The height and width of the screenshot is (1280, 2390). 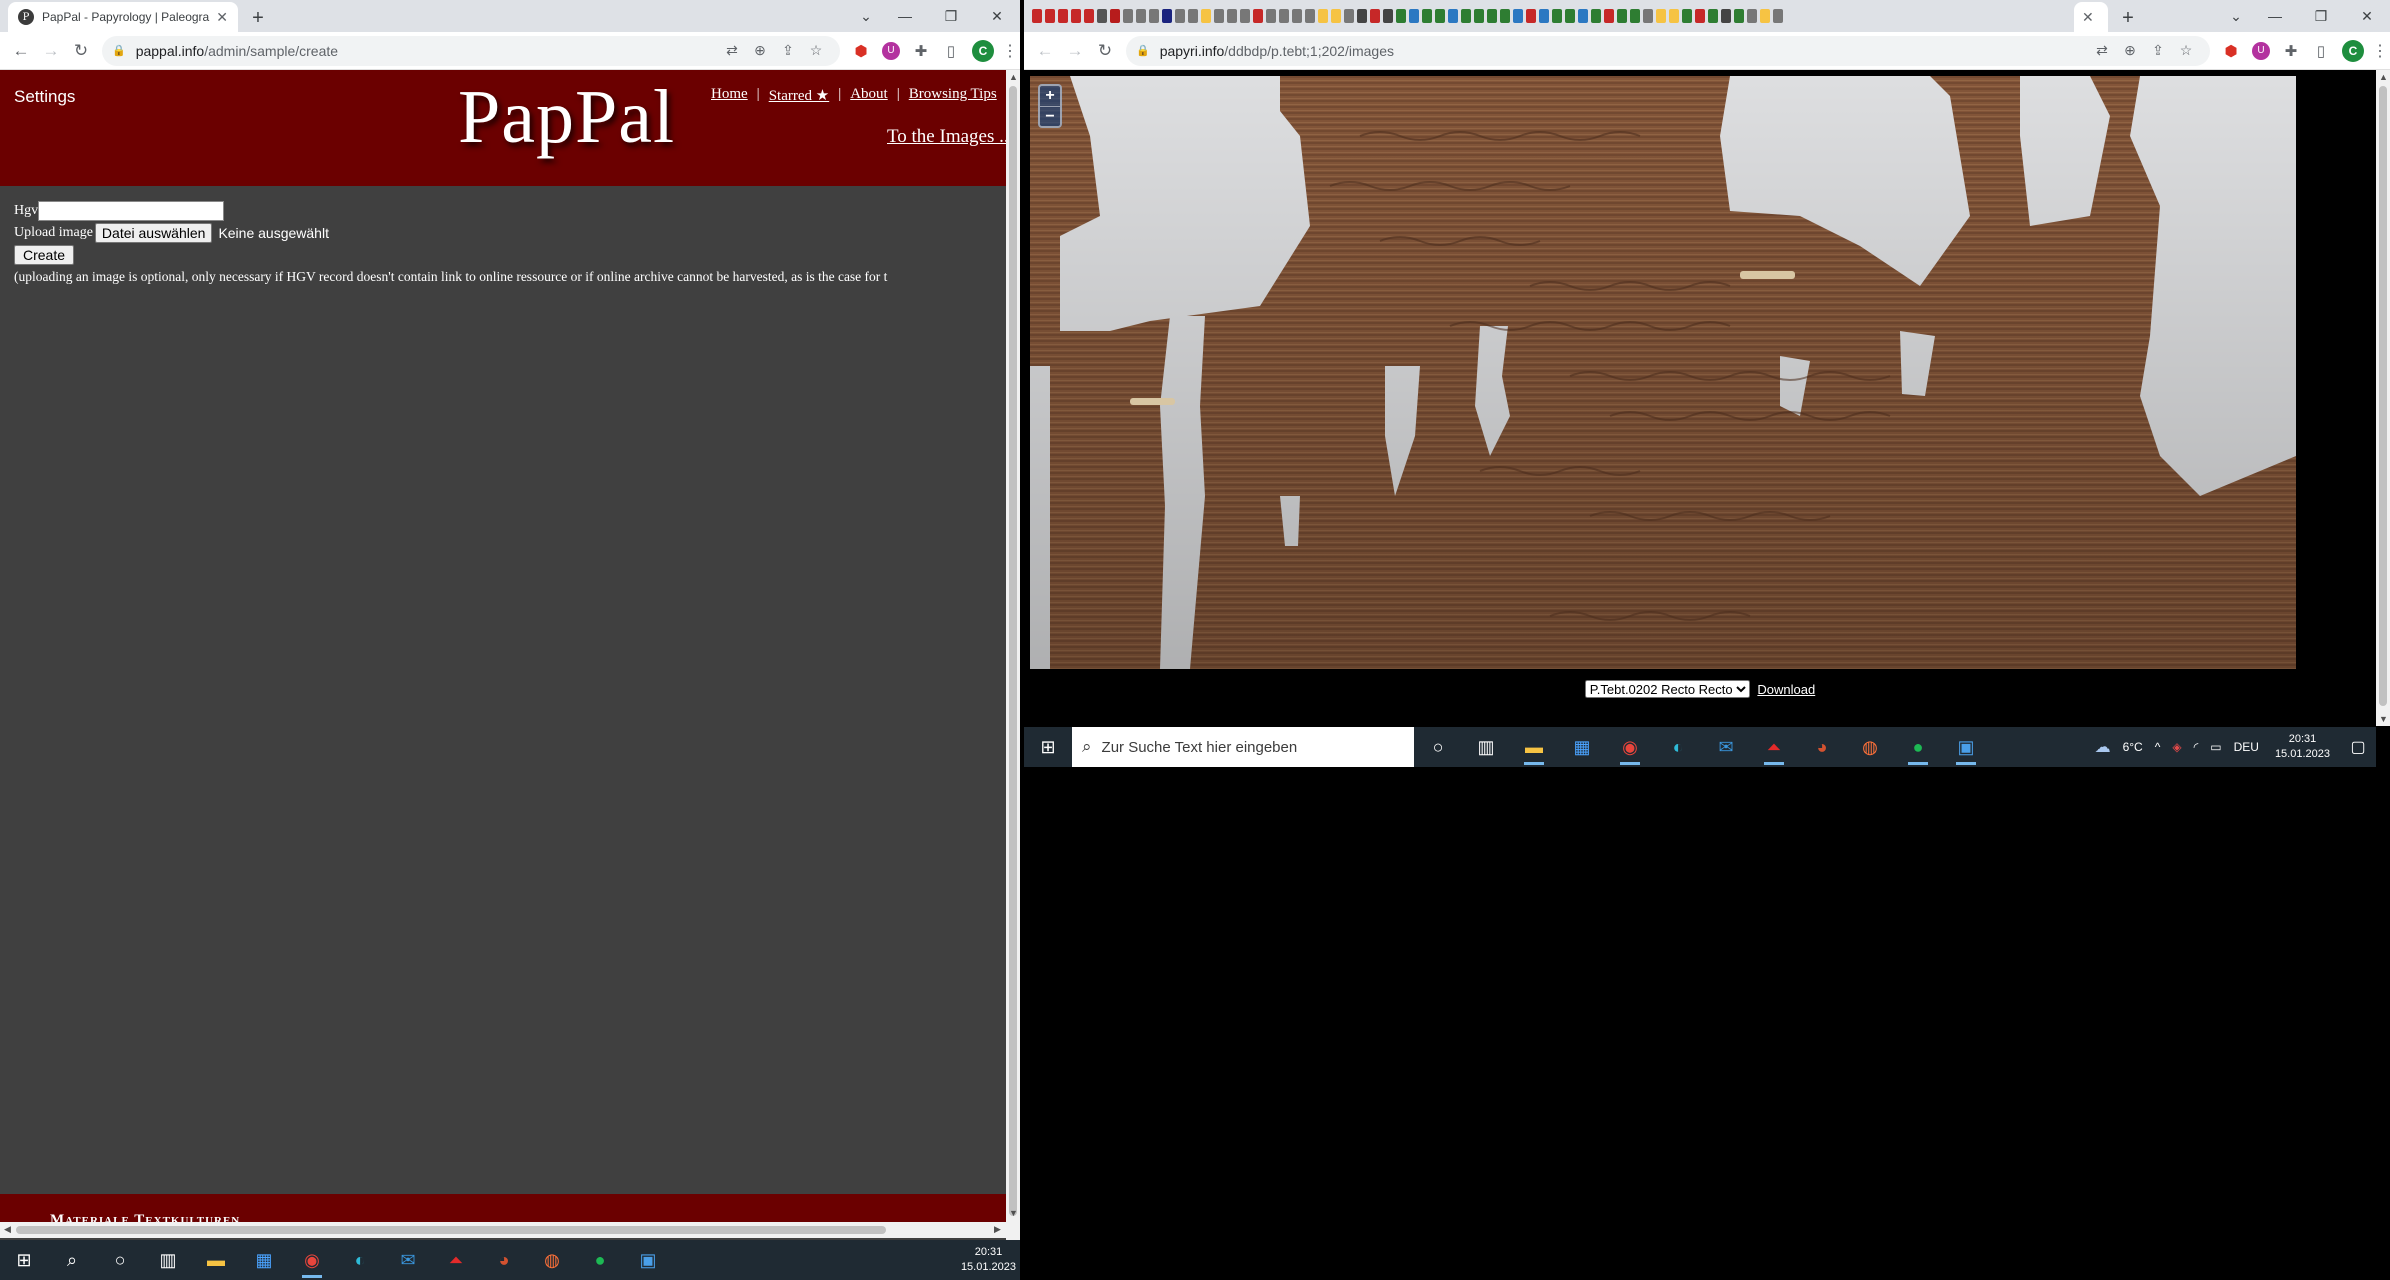 What do you see at coordinates (2103, 747) in the screenshot?
I see `weather-cloud-icon: ☁` at bounding box center [2103, 747].